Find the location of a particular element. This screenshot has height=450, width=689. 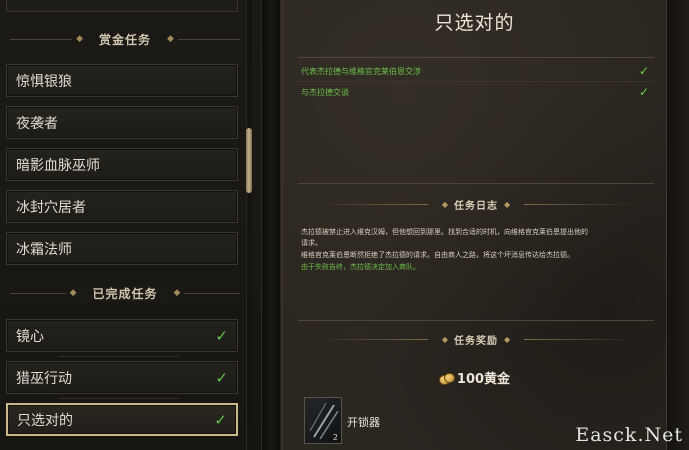

quest-item-4: 冰霜法师 is located at coordinates (122, 248).